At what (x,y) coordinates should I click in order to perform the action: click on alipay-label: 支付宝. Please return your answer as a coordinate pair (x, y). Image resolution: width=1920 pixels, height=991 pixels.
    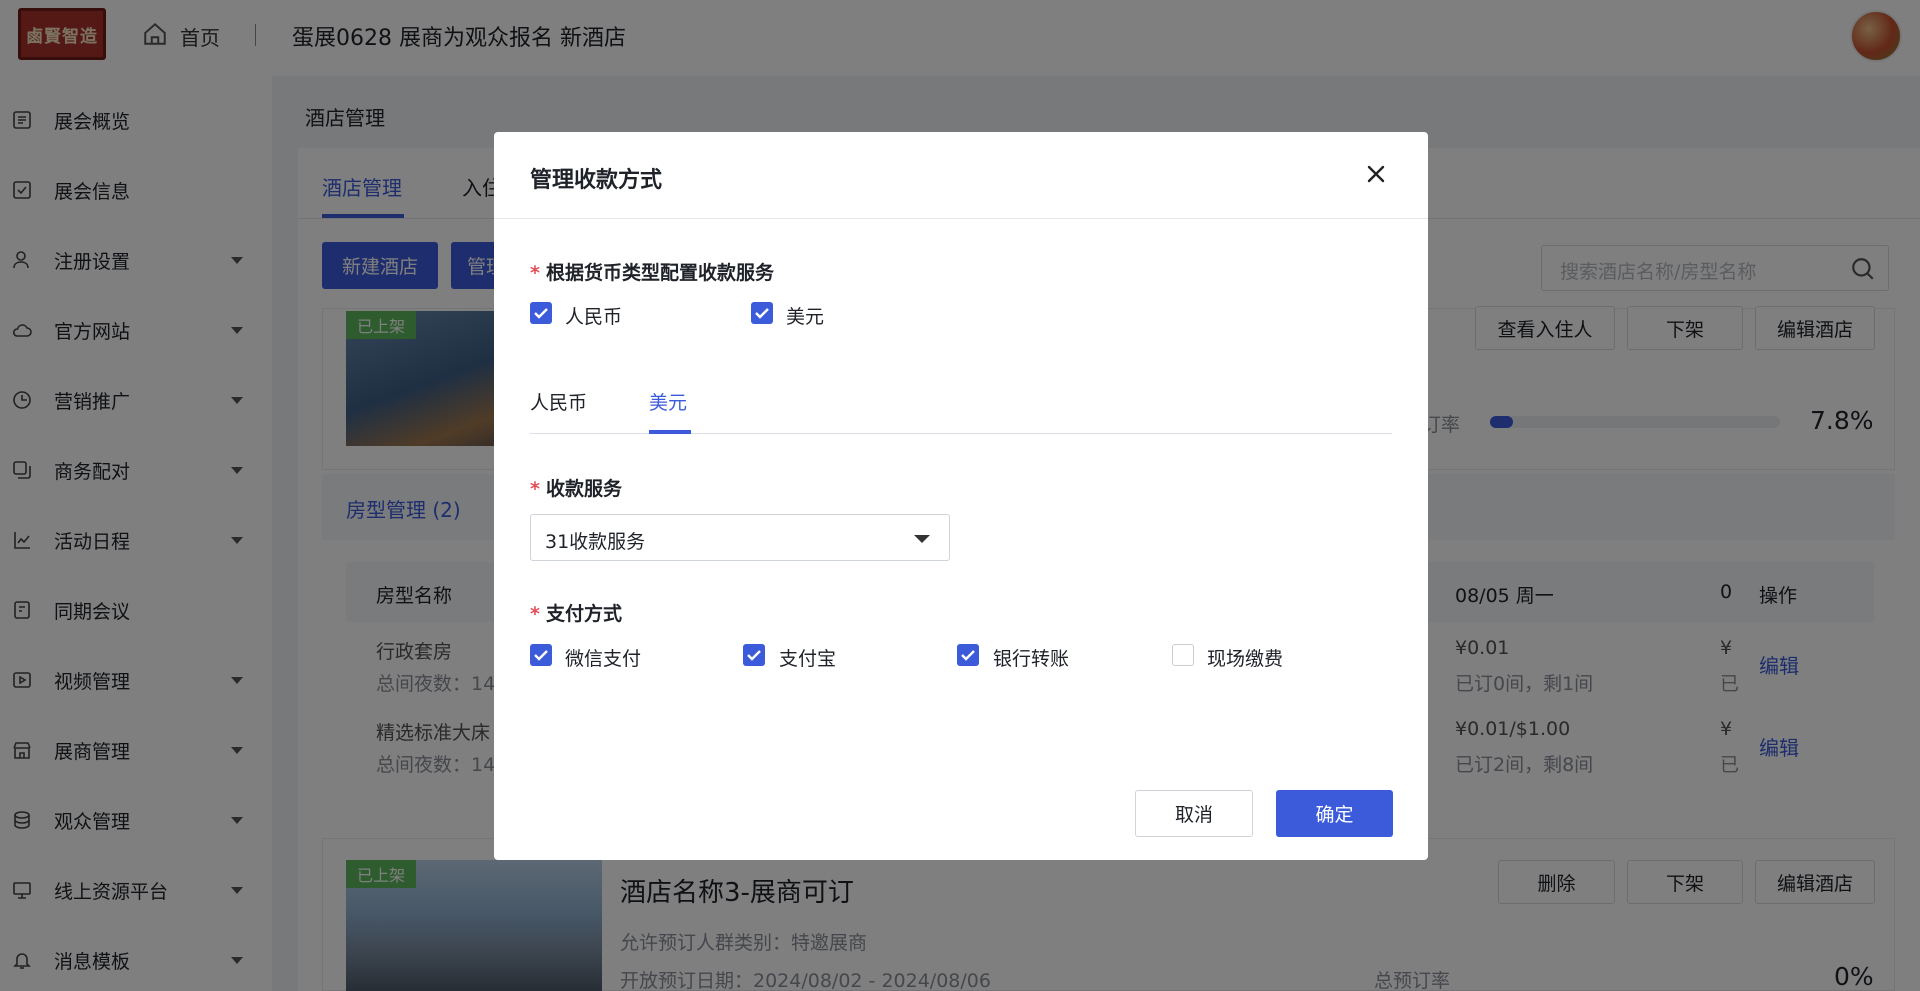
    Looking at the image, I should click on (807, 657).